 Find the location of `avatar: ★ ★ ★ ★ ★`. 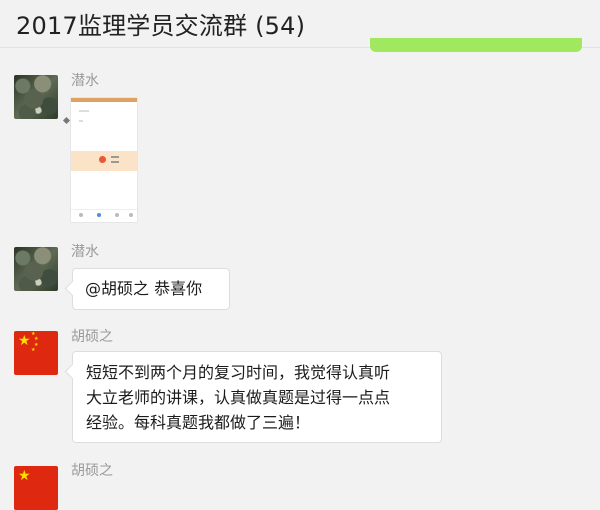

avatar: ★ ★ ★ ★ ★ is located at coordinates (36, 353).